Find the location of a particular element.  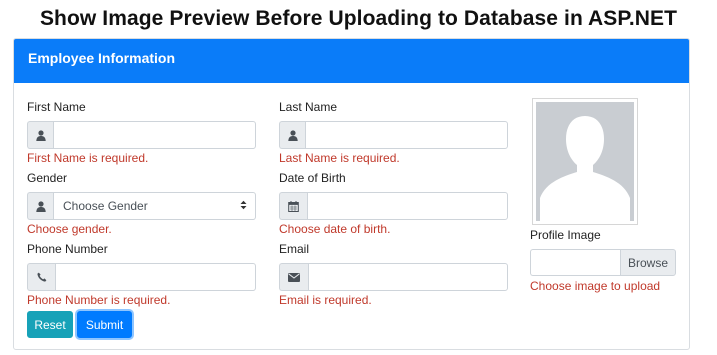

browse-button: Browse is located at coordinates (648, 262).